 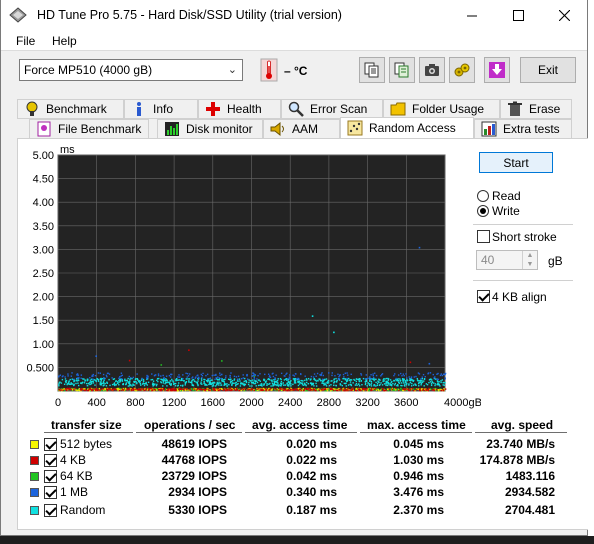 I want to click on col-header-max: max. access time, so click(x=416, y=425).